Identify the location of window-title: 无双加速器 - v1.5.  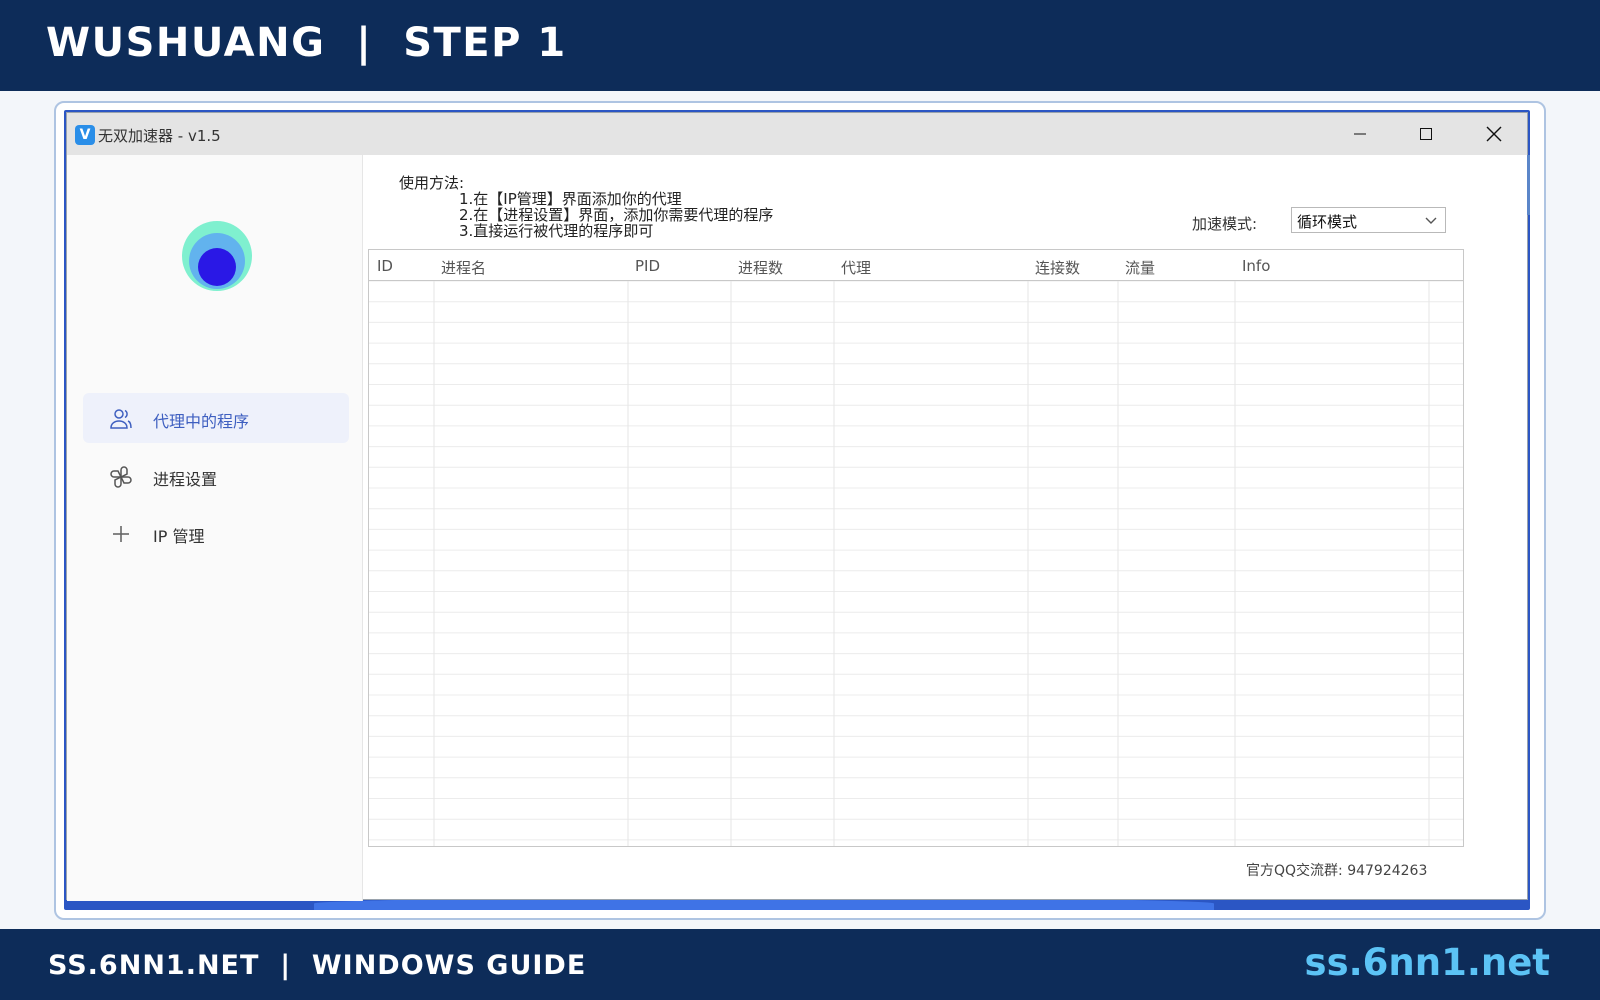
(159, 136).